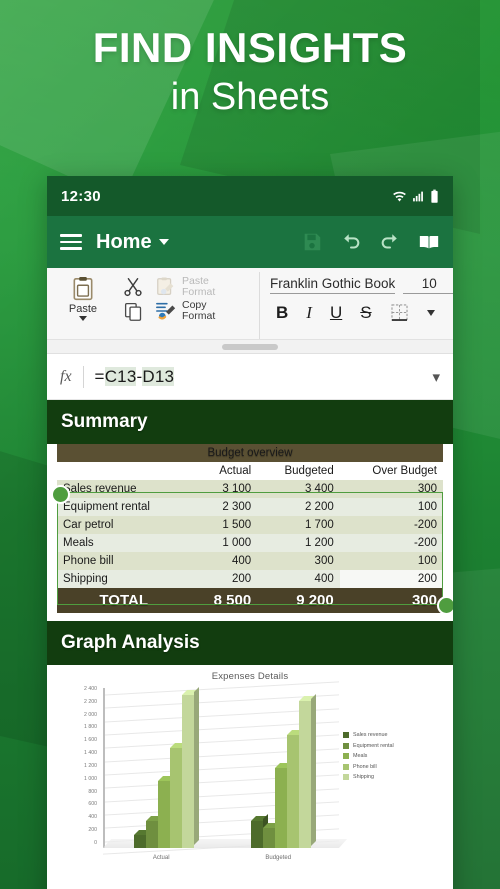  What do you see at coordinates (224, 561) in the screenshot?
I see `cell-actual: 400` at bounding box center [224, 561].